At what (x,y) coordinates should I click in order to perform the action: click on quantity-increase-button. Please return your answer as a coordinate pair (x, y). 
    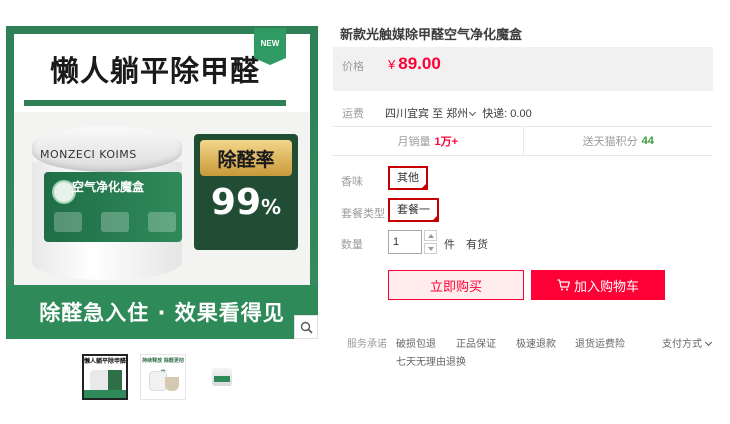
    Looking at the image, I should click on (430, 235).